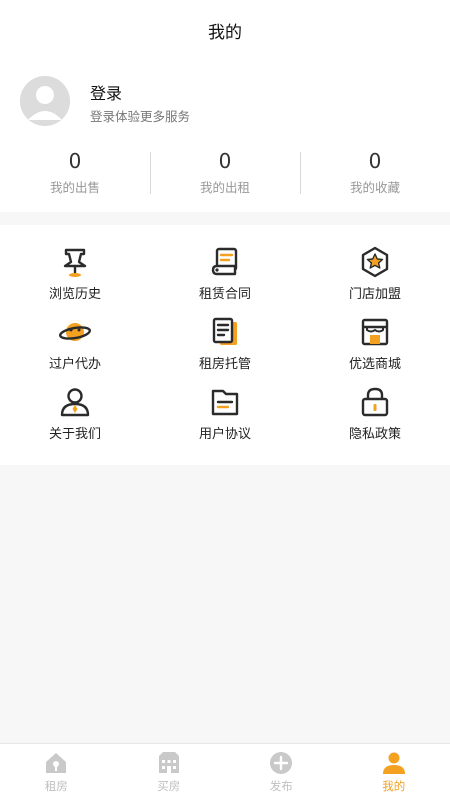 This screenshot has width=450, height=800. What do you see at coordinates (375, 402) in the screenshot?
I see `padlock-icon` at bounding box center [375, 402].